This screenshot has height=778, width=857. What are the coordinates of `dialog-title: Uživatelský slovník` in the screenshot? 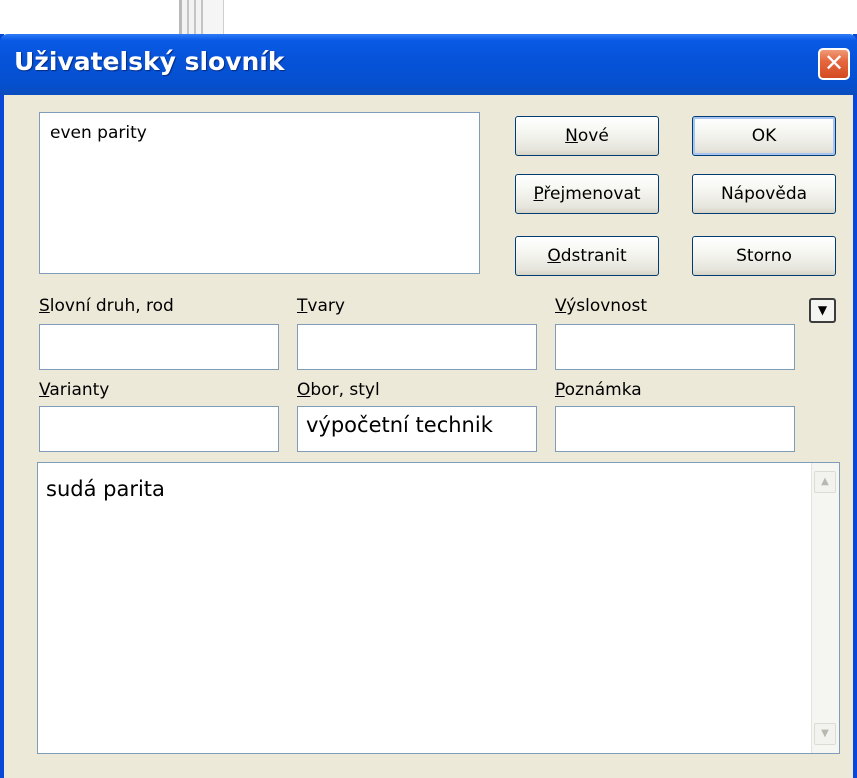 It's located at (149, 61).